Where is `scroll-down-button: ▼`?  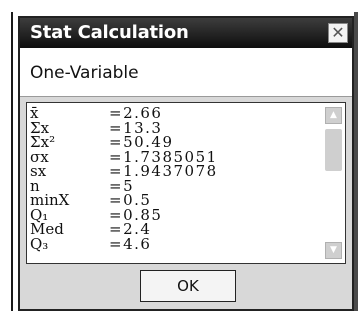 scroll-down-button: ▼ is located at coordinates (333, 250).